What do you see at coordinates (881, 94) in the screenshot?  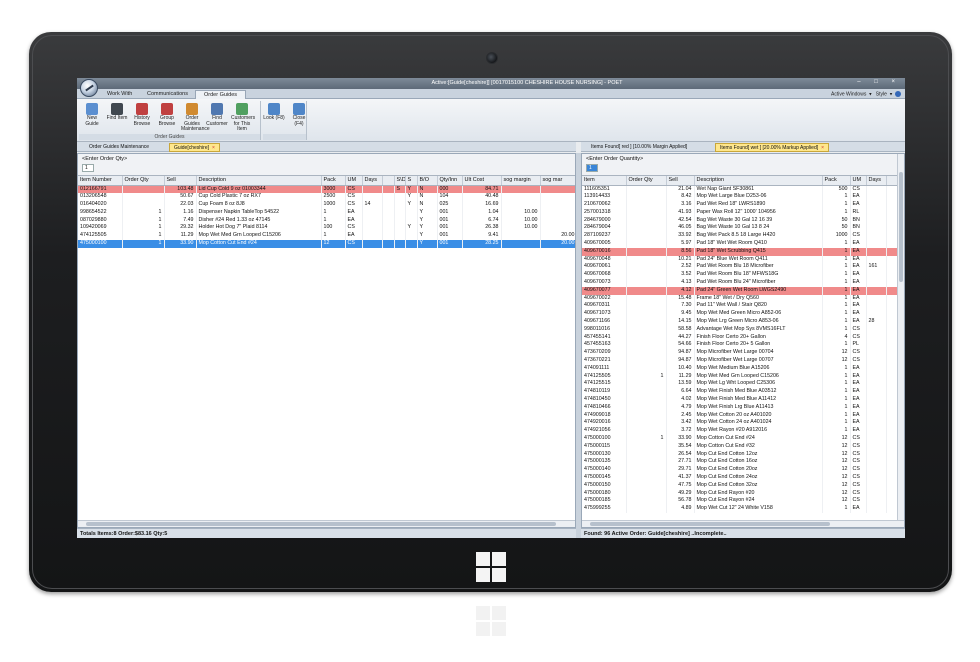 I see `style-menu: Style` at bounding box center [881, 94].